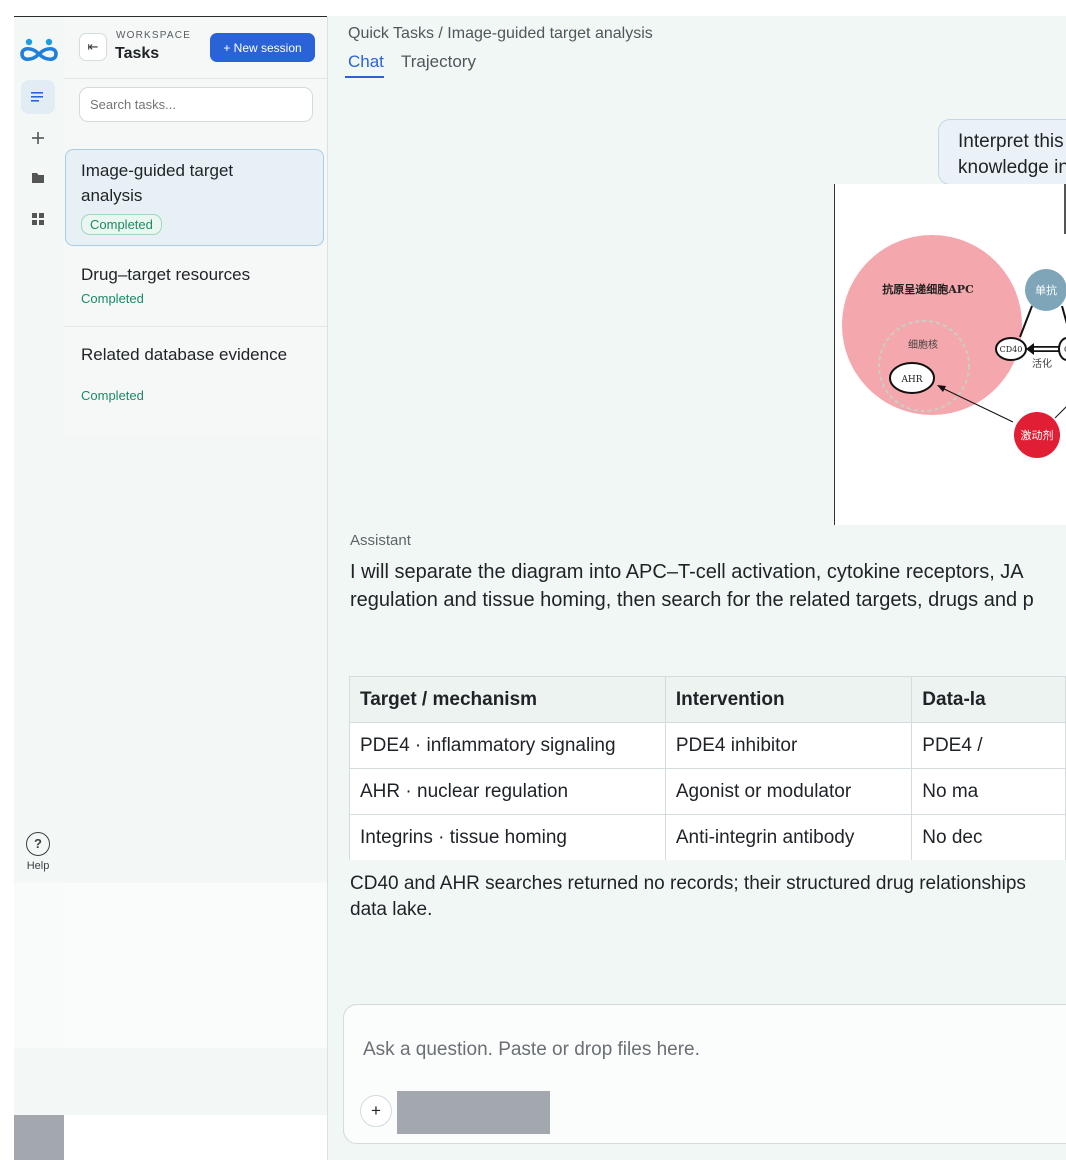  I want to click on task-title: Image-guided target analysis, so click(157, 183).